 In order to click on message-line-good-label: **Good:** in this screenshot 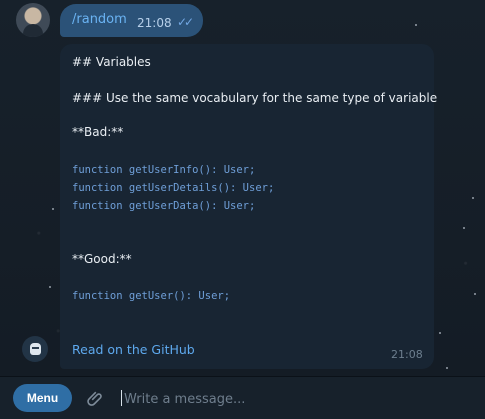, I will do `click(102, 259)`.